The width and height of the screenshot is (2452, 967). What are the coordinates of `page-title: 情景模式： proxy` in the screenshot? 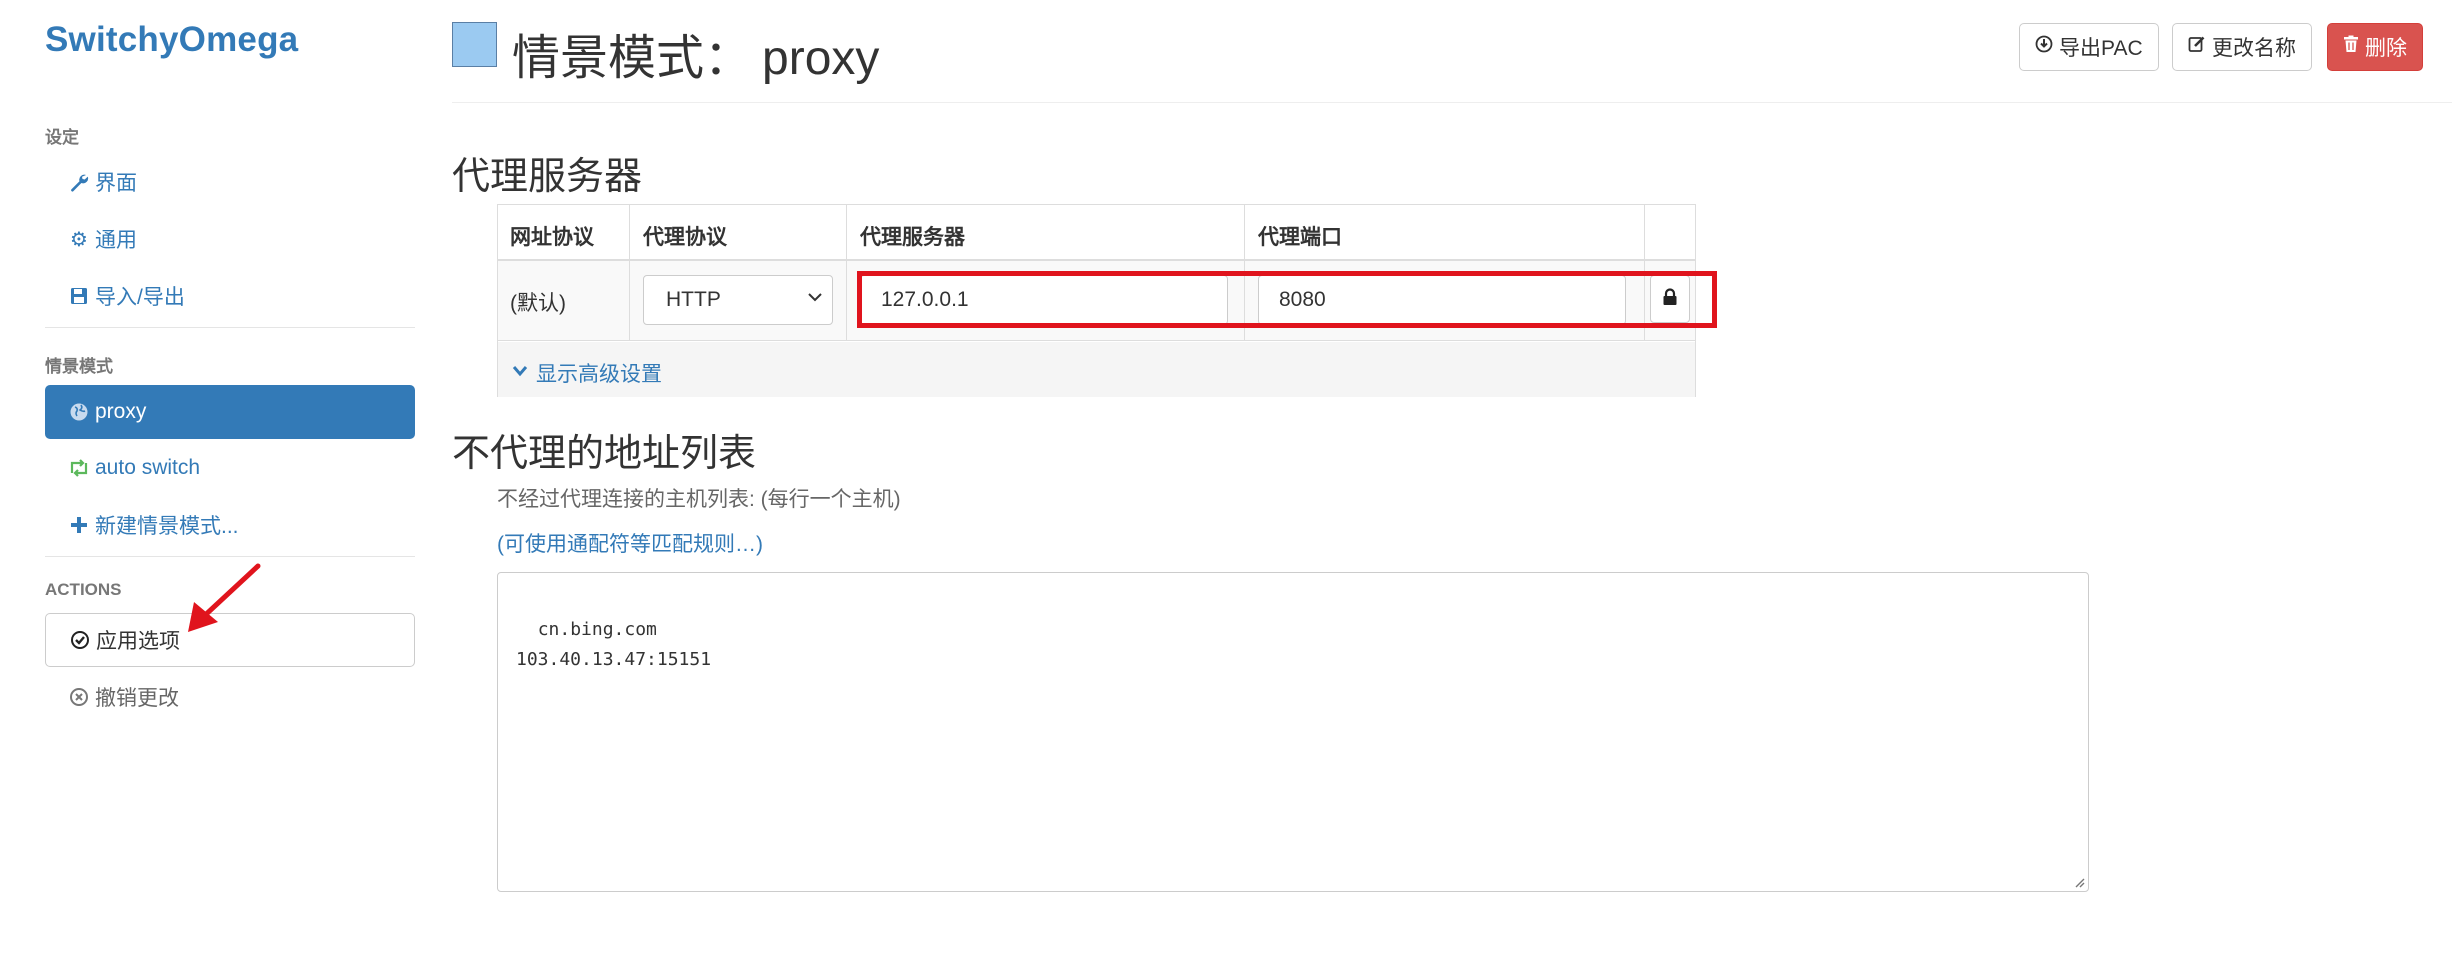 It's located at (695, 53).